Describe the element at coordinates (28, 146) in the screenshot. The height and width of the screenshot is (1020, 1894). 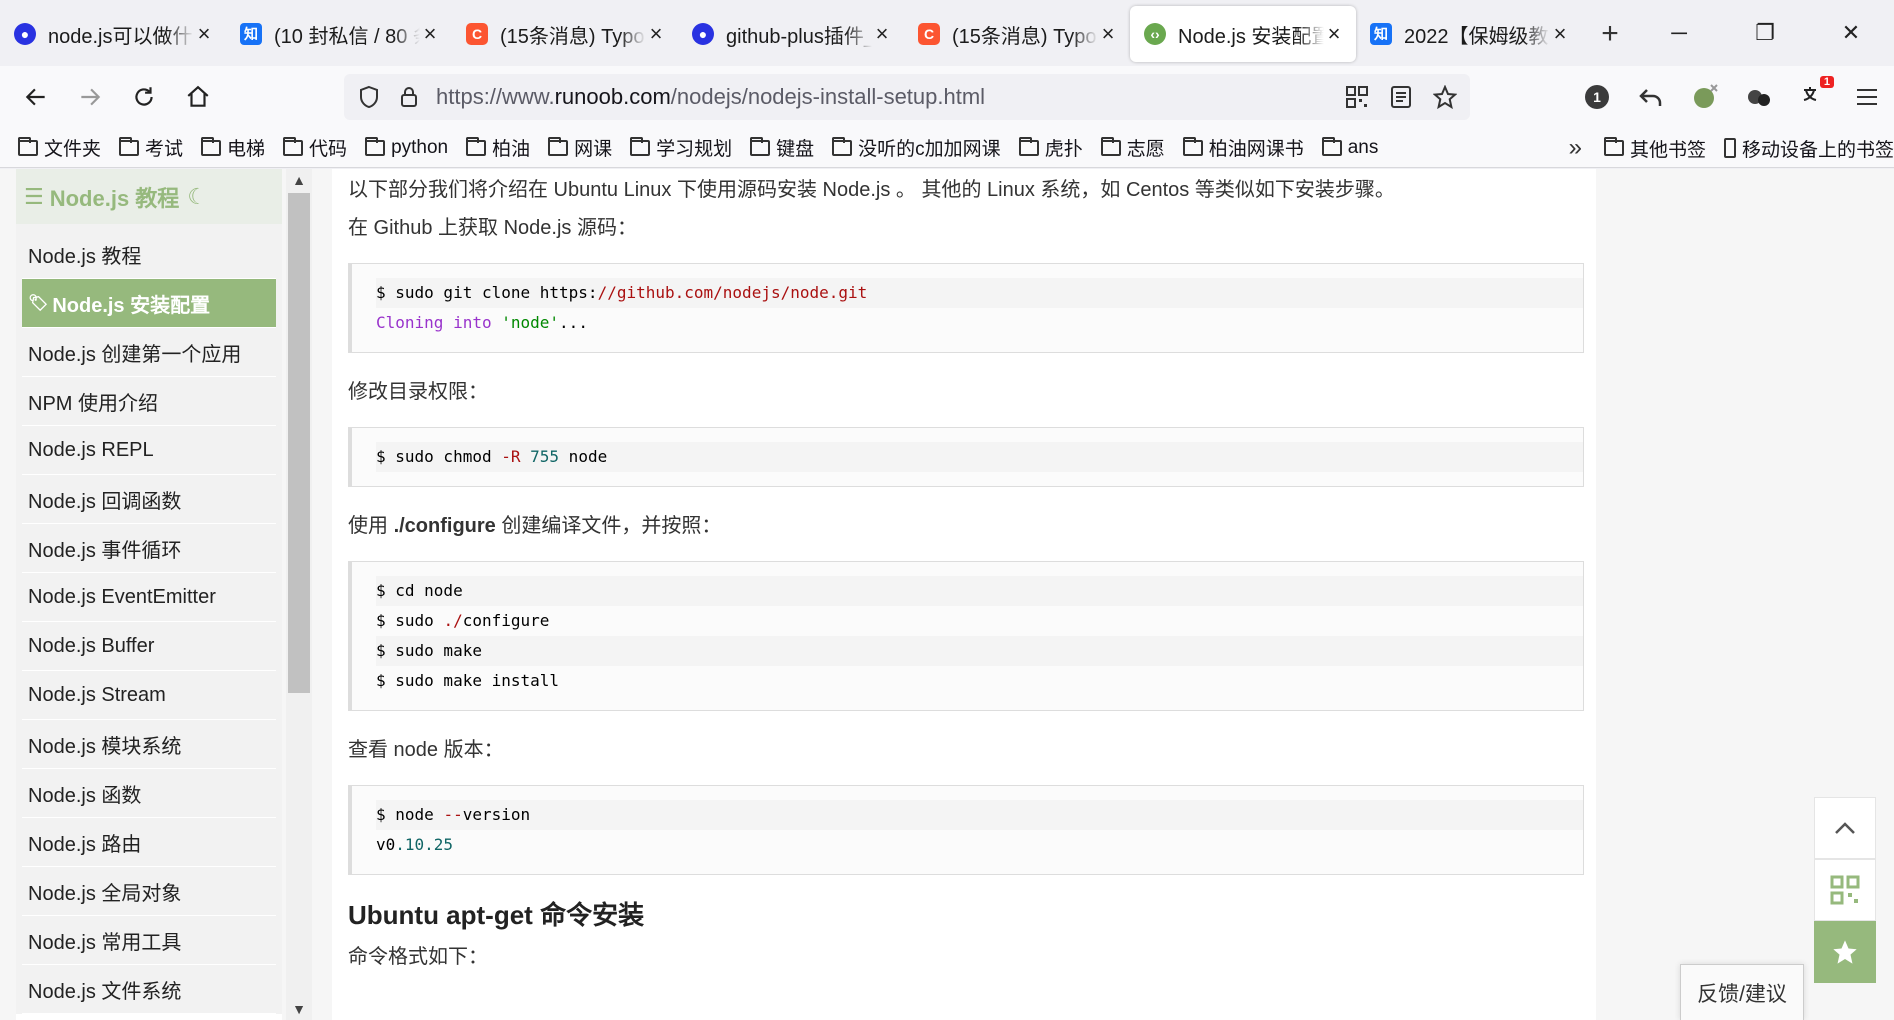
I see `folder-icon` at that location.